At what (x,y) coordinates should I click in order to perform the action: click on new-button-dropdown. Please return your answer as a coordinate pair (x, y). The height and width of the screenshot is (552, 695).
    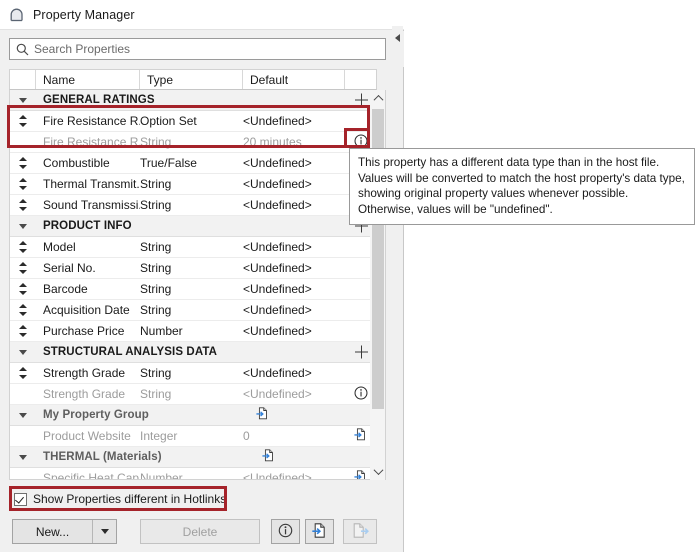
    Looking at the image, I should click on (104, 531).